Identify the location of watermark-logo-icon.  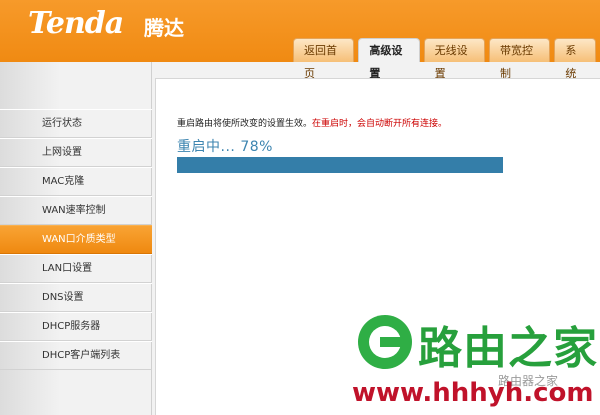
(385, 342).